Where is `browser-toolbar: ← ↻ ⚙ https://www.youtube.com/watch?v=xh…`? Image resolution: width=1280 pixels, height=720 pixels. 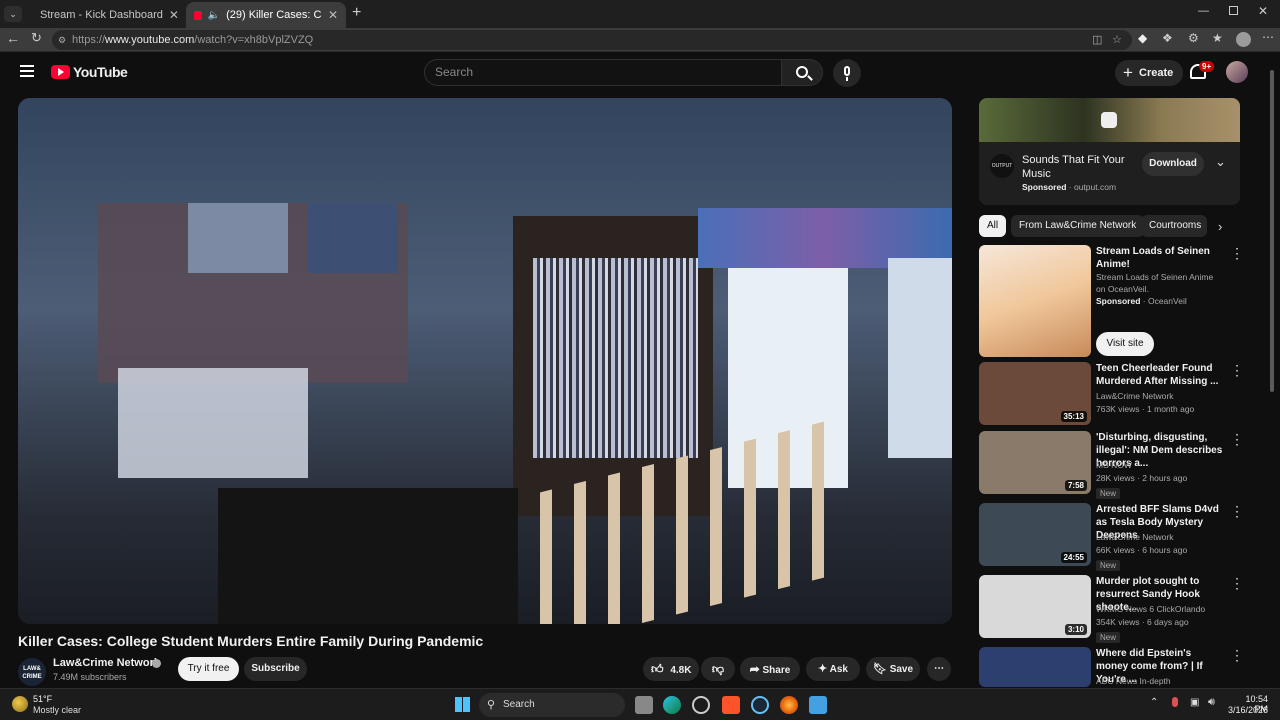 browser-toolbar: ← ↻ ⚙ https://www.youtube.com/watch?v=xh… is located at coordinates (640, 40).